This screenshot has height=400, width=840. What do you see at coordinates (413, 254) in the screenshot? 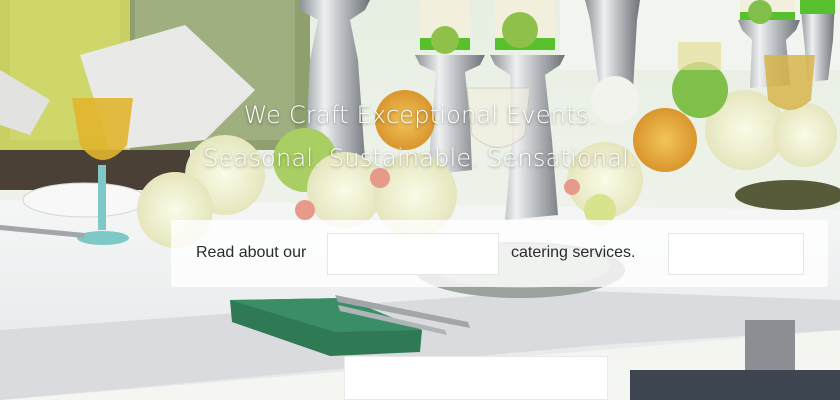
I see `service-type-dropdown` at bounding box center [413, 254].